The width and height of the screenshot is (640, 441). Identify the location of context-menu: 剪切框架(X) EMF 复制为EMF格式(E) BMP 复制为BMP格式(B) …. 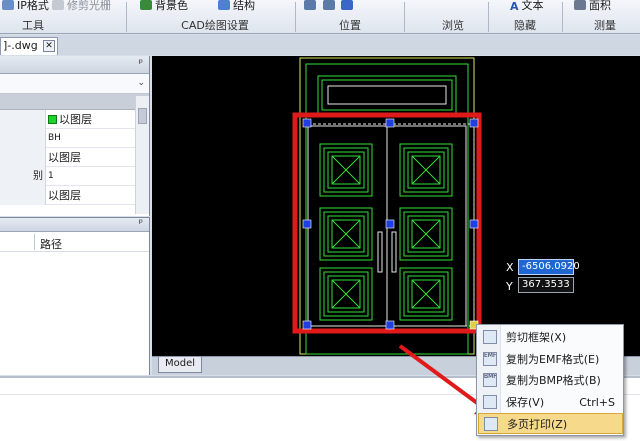
(550, 380).